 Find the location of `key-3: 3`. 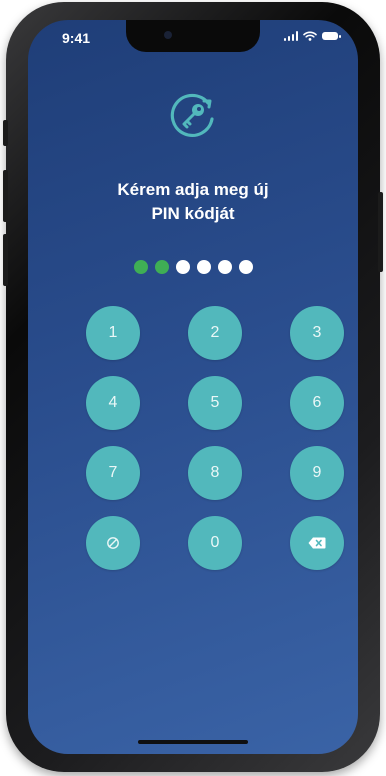

key-3: 3 is located at coordinates (317, 333).